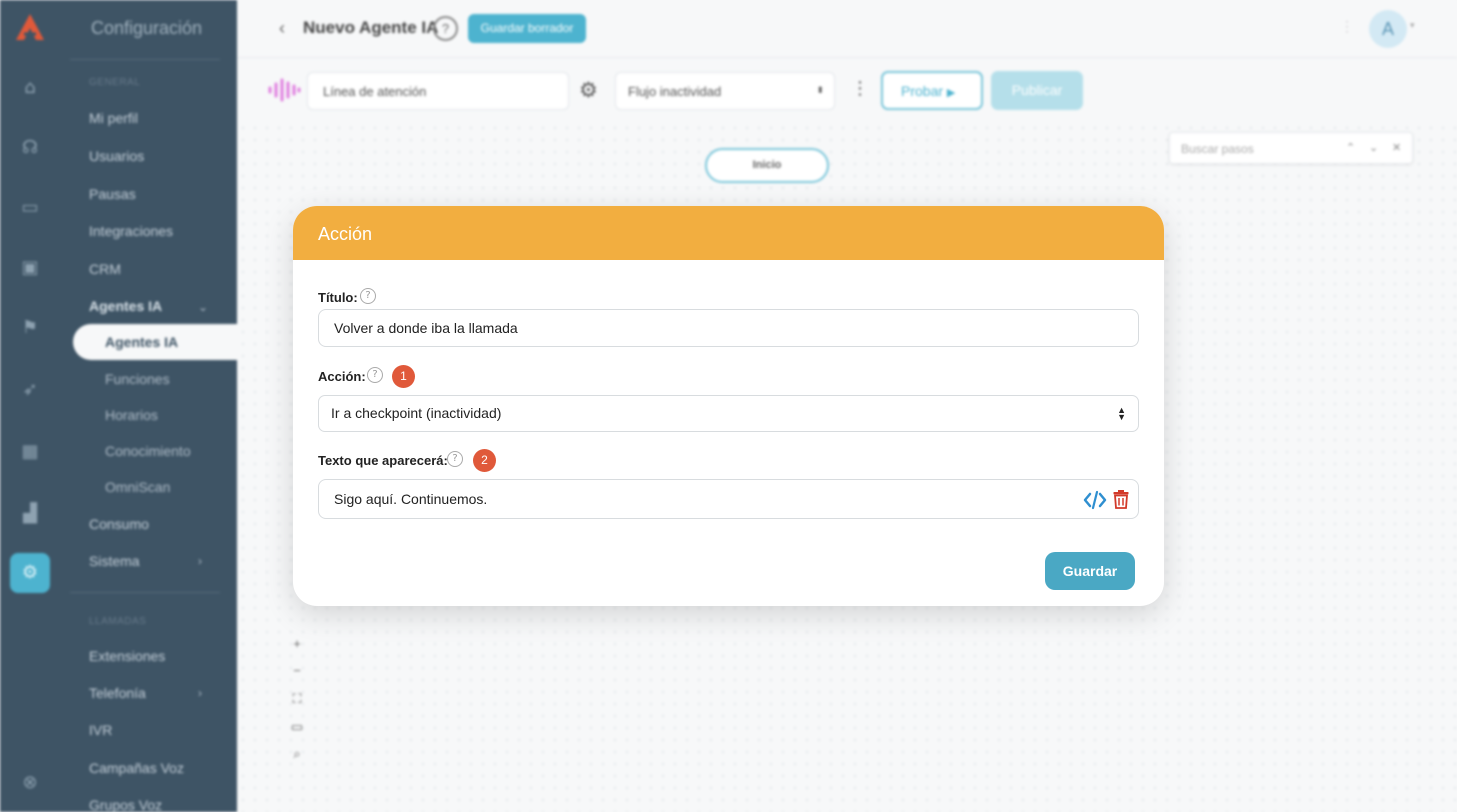 This screenshot has height=812, width=1457. Describe the element at coordinates (922, 91) in the screenshot. I see `test-label: Probar` at that location.